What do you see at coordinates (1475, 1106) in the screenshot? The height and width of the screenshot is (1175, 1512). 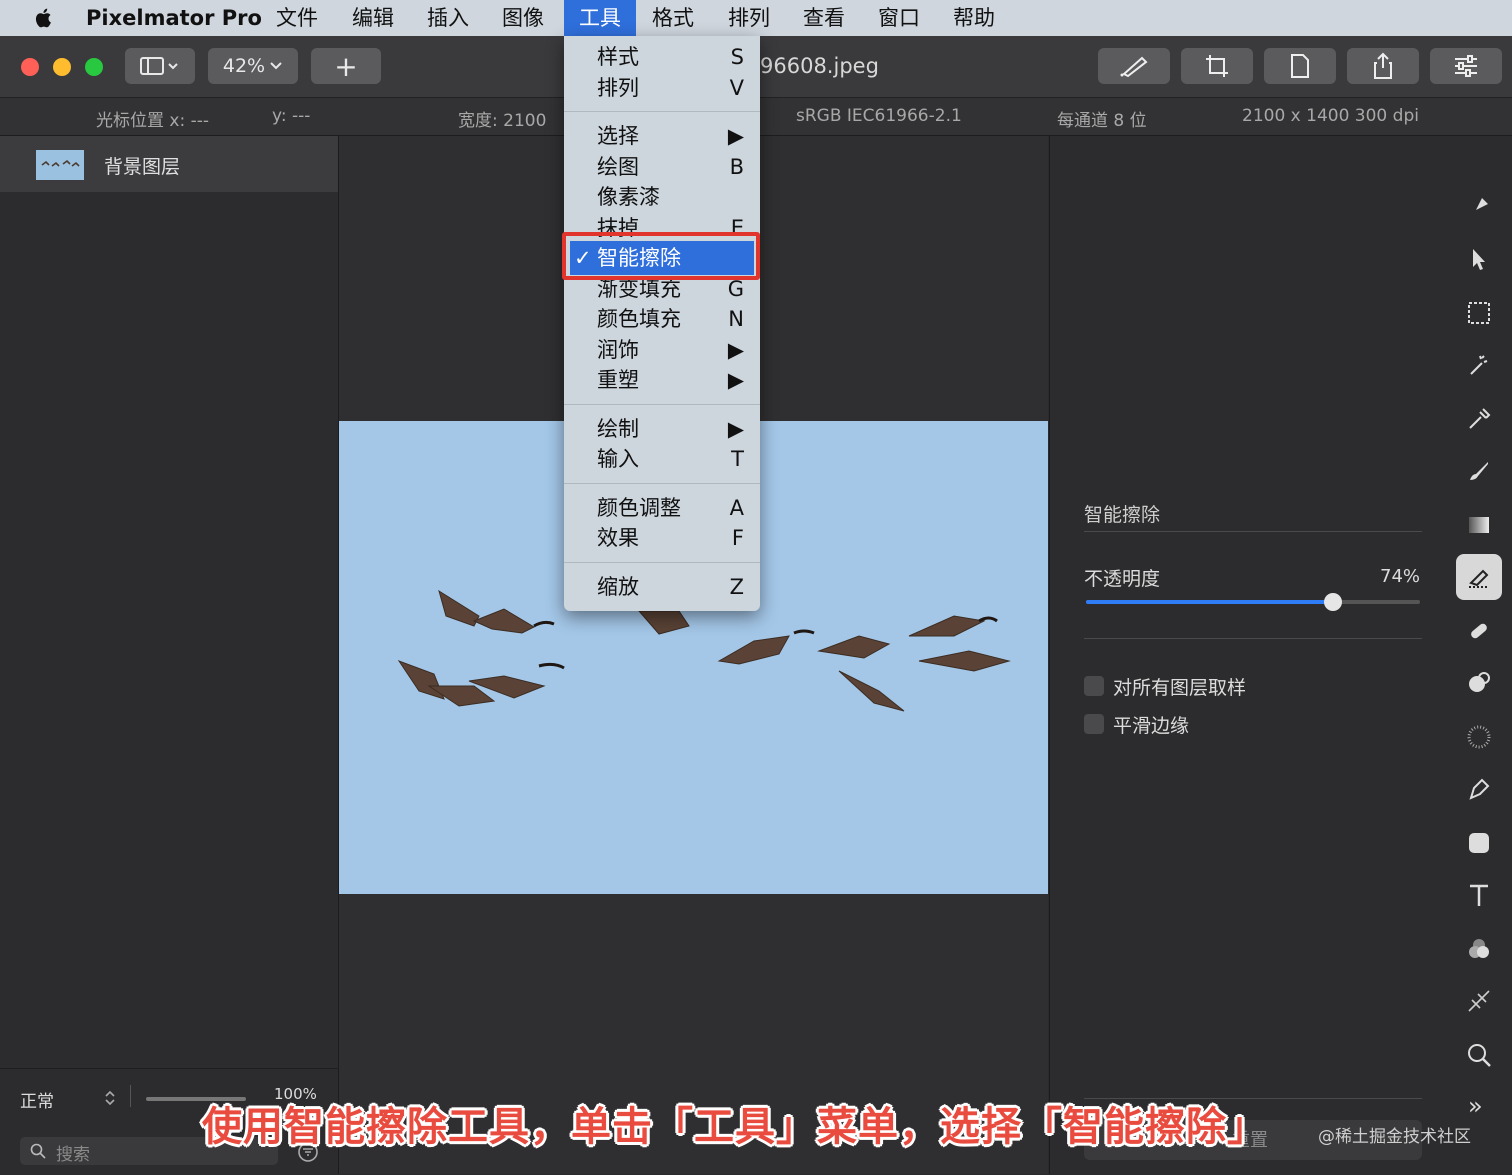 I see `more-tools-button: »` at bounding box center [1475, 1106].